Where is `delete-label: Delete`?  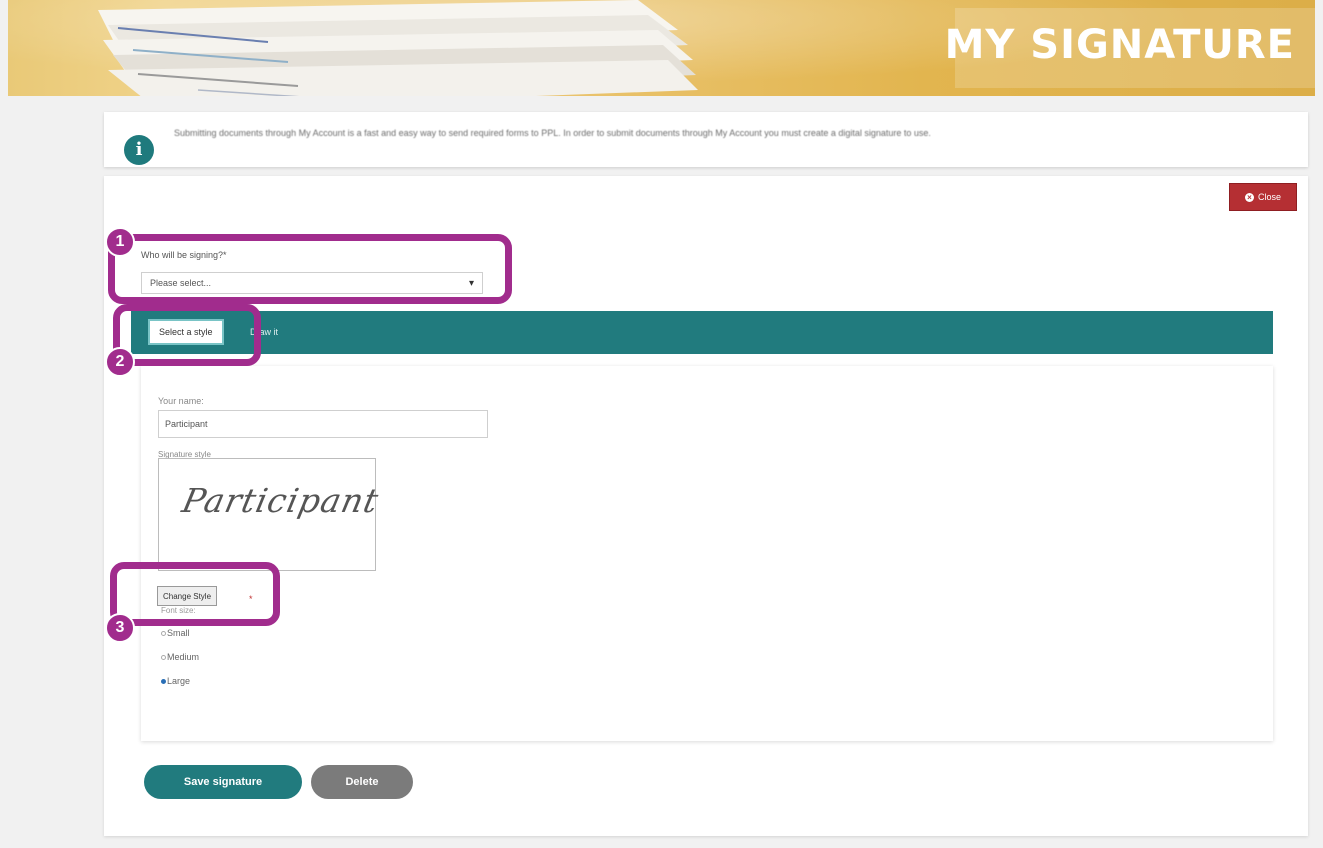 delete-label: Delete is located at coordinates (362, 782).